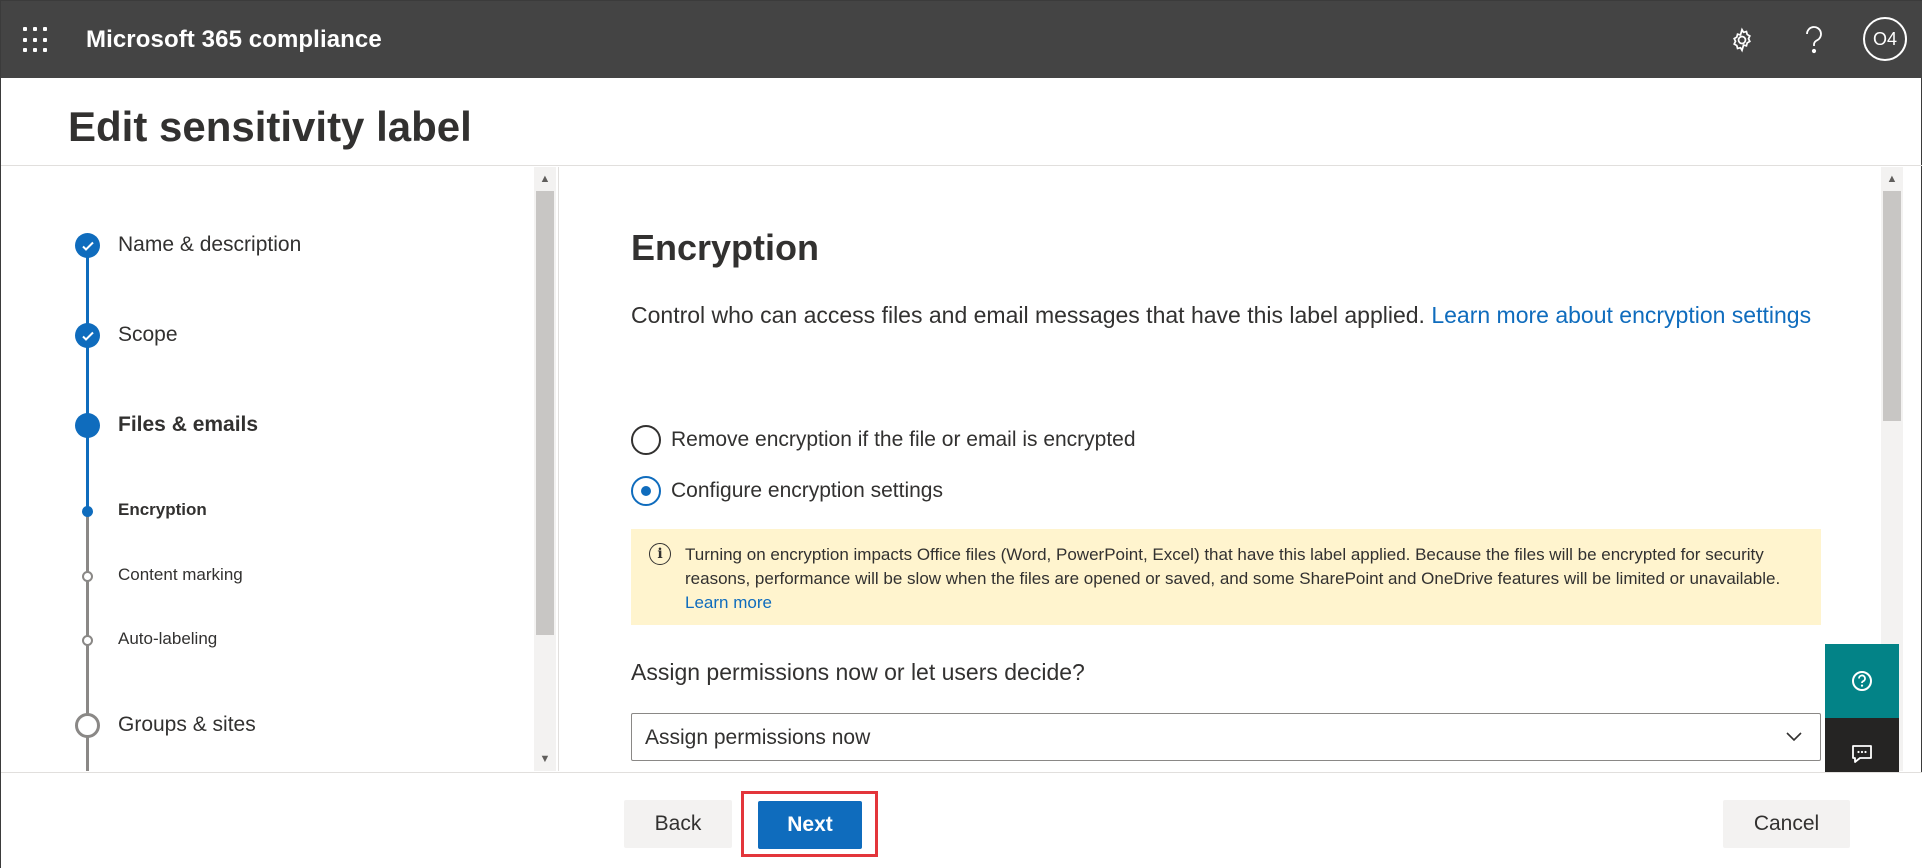  What do you see at coordinates (234, 40) in the screenshot?
I see `app-title: Microsoft 365 compliance` at bounding box center [234, 40].